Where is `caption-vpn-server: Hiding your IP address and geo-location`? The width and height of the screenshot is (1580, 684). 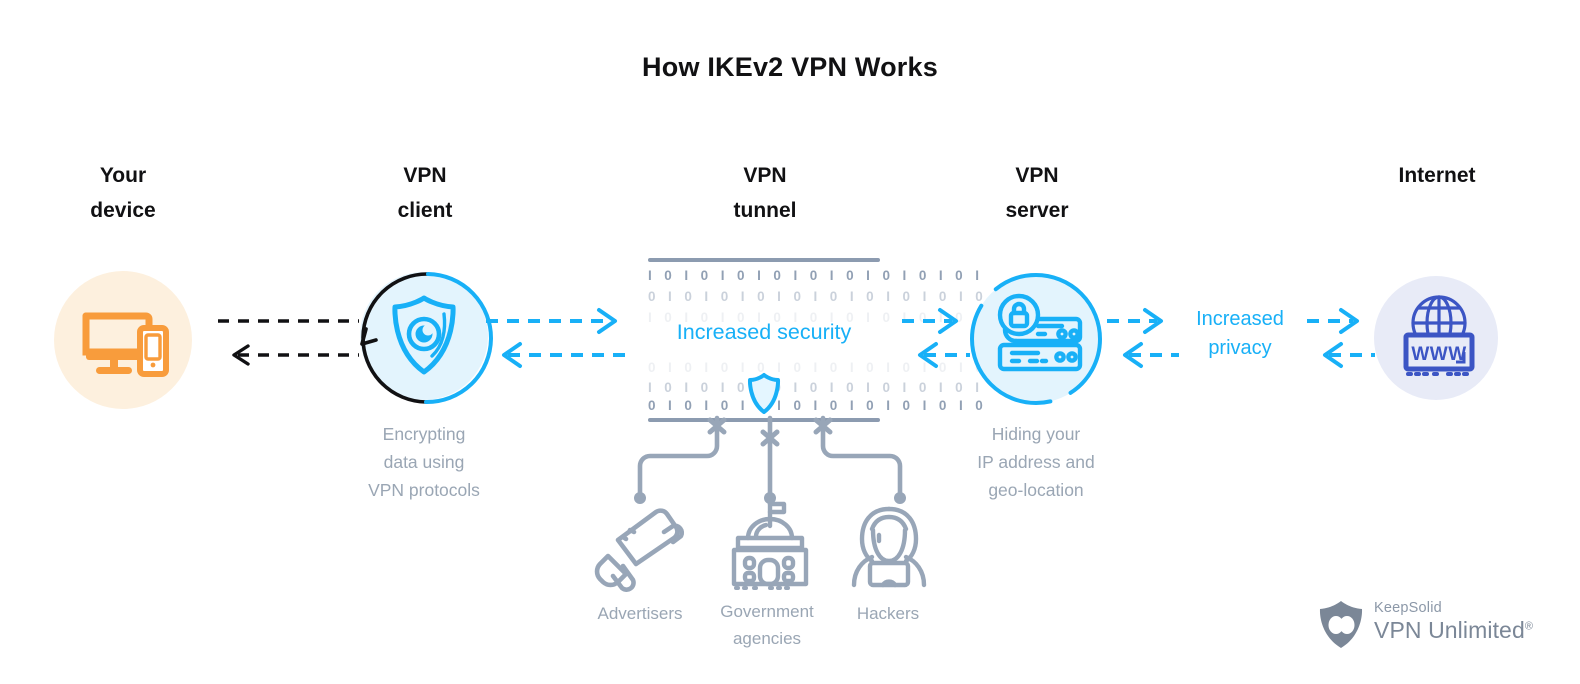
caption-vpn-server: Hiding your IP address and geo-location is located at coordinates (1036, 462).